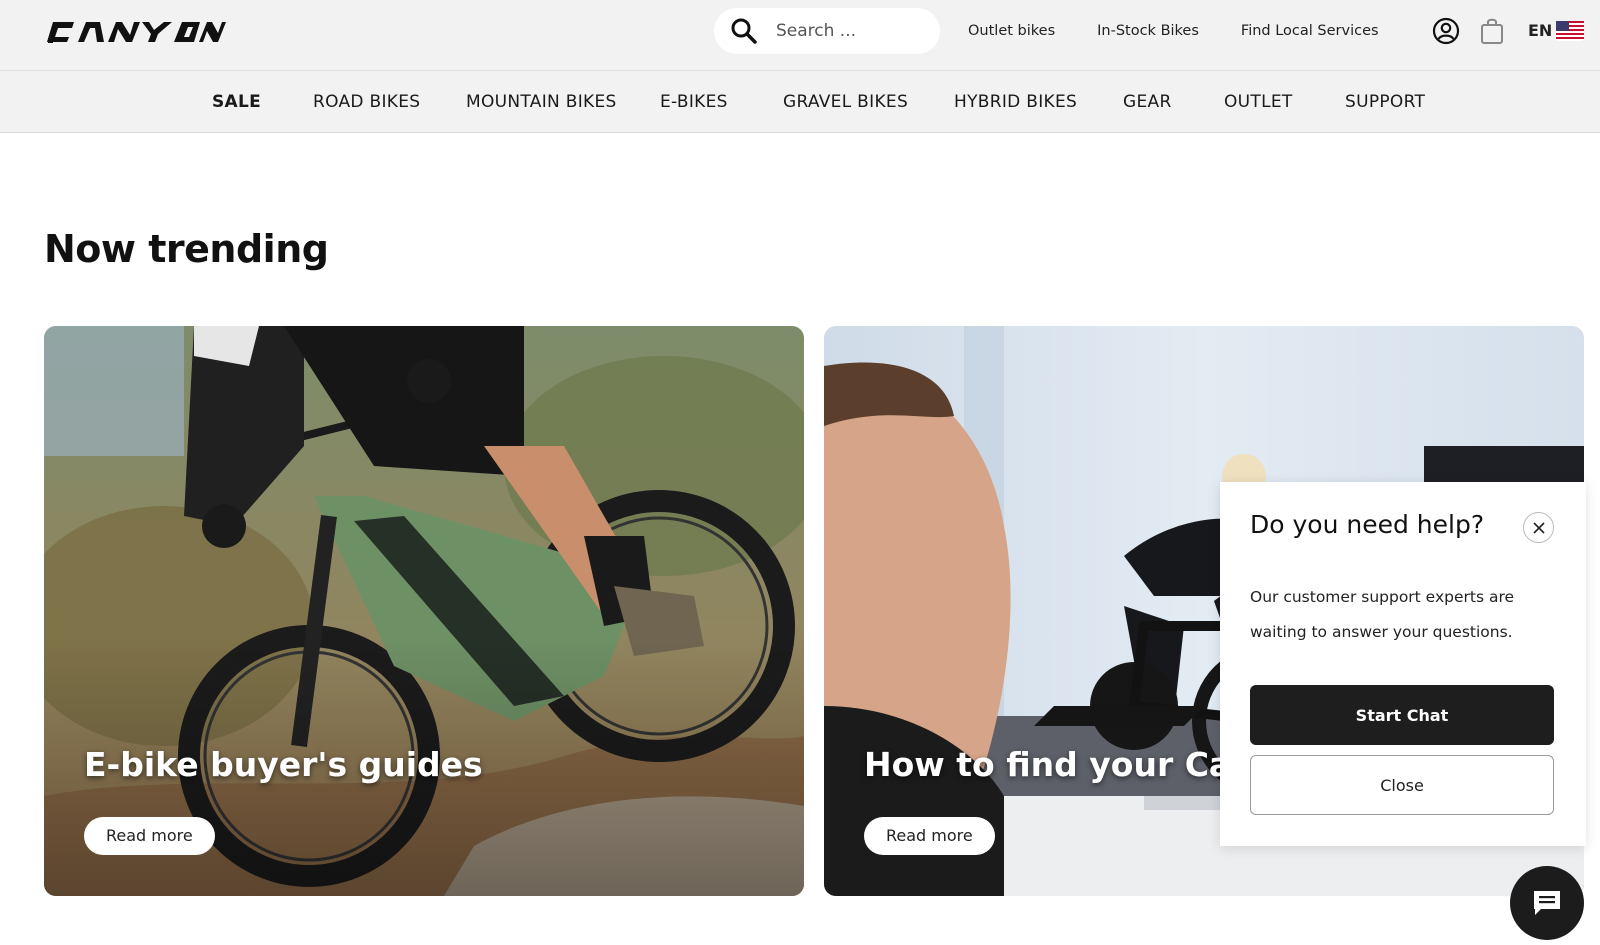  I want to click on account-icon, so click(1446, 31).